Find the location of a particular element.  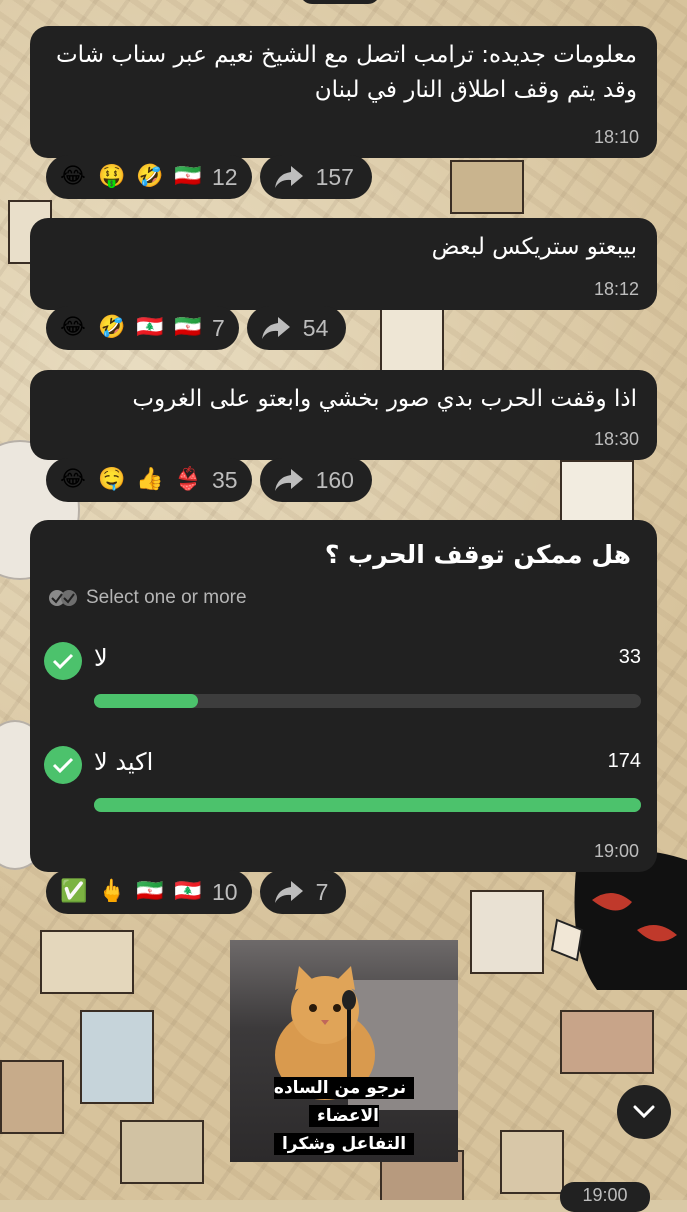

message-reactions: 😂 🤑 🤣 🇮🇷 12 157 is located at coordinates (209, 177).